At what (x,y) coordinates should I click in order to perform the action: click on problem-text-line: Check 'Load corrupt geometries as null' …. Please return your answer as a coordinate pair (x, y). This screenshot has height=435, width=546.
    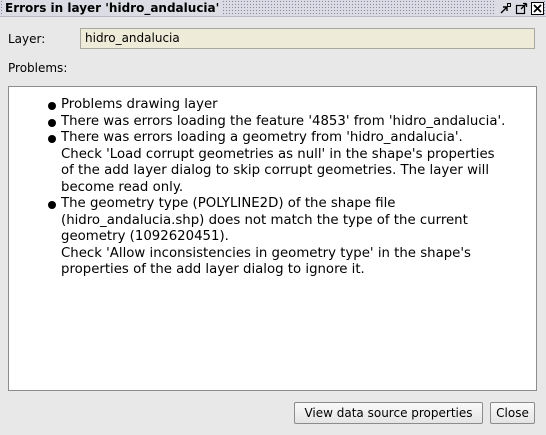
    Looking at the image, I should click on (278, 154).